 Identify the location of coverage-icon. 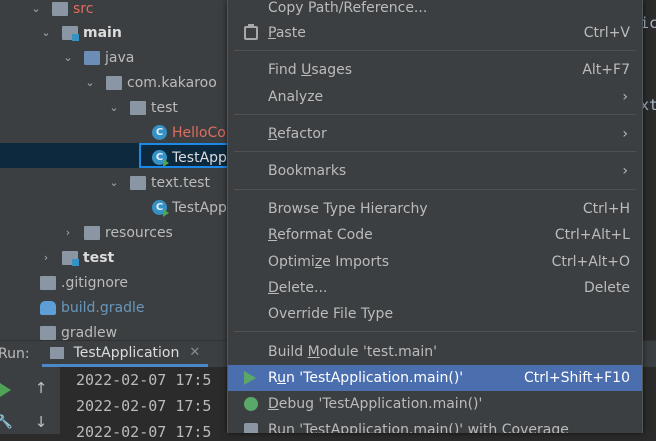
(251, 428).